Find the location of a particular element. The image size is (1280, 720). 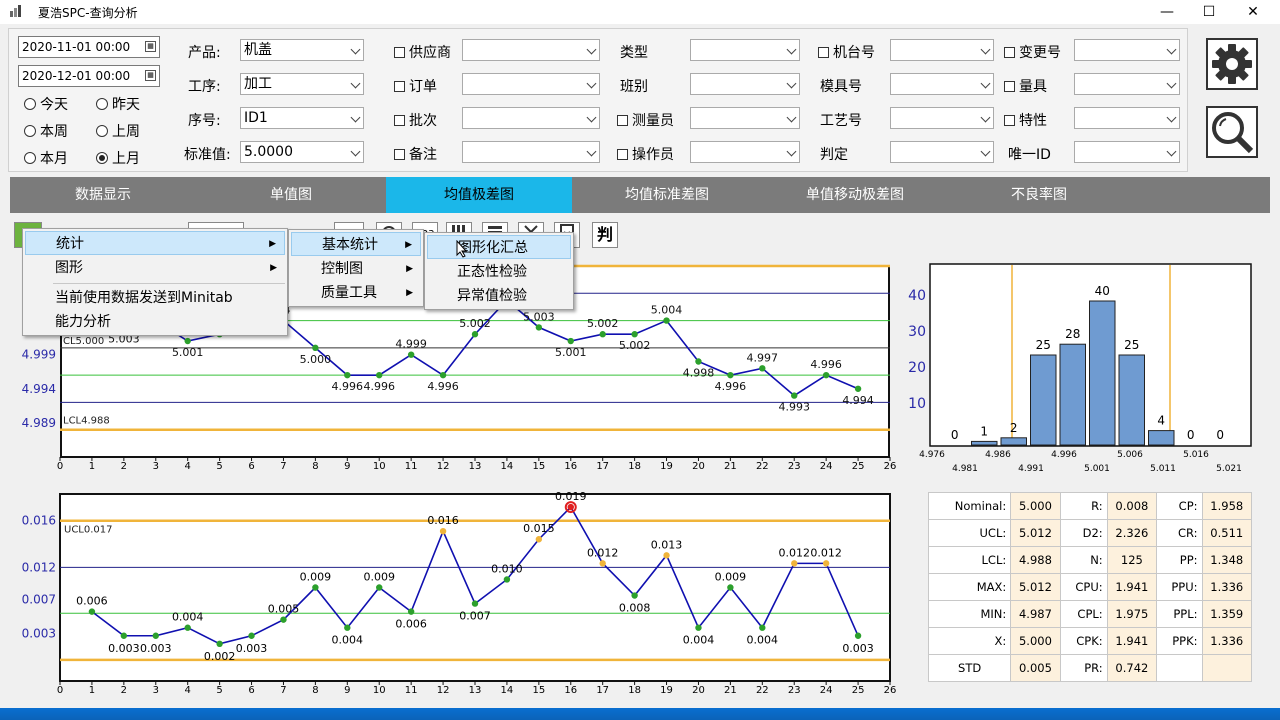

menu-separator is located at coordinates (169, 283).